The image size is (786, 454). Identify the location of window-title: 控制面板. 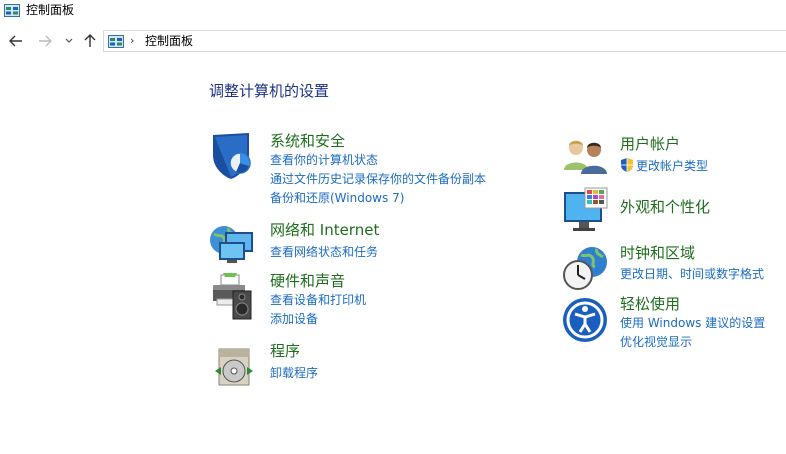
(50, 10).